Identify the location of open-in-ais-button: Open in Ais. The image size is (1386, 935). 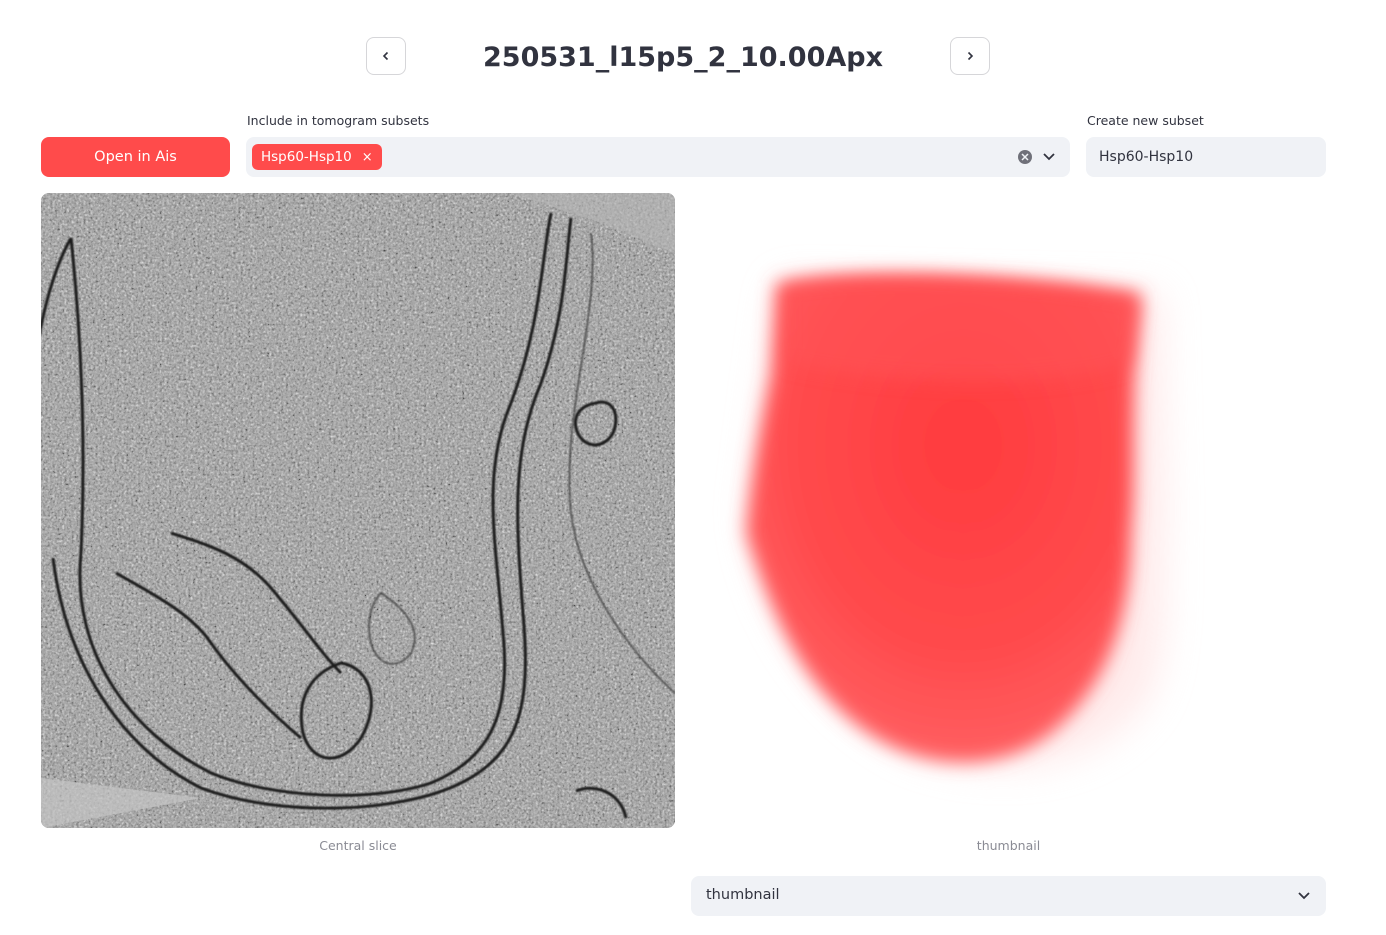
(135, 157).